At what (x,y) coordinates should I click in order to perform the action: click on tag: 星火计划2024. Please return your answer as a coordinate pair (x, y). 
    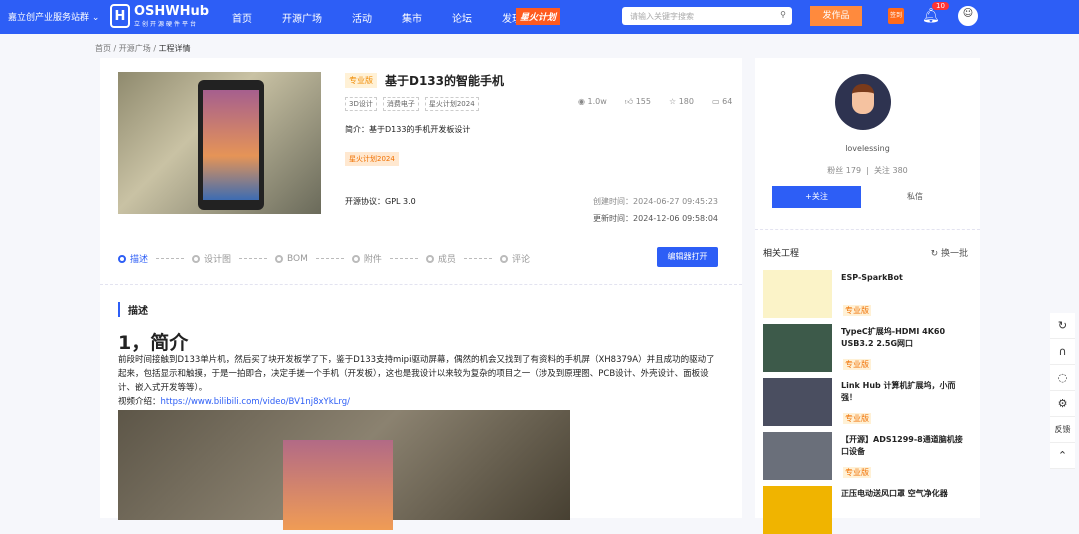
    Looking at the image, I should click on (451, 104).